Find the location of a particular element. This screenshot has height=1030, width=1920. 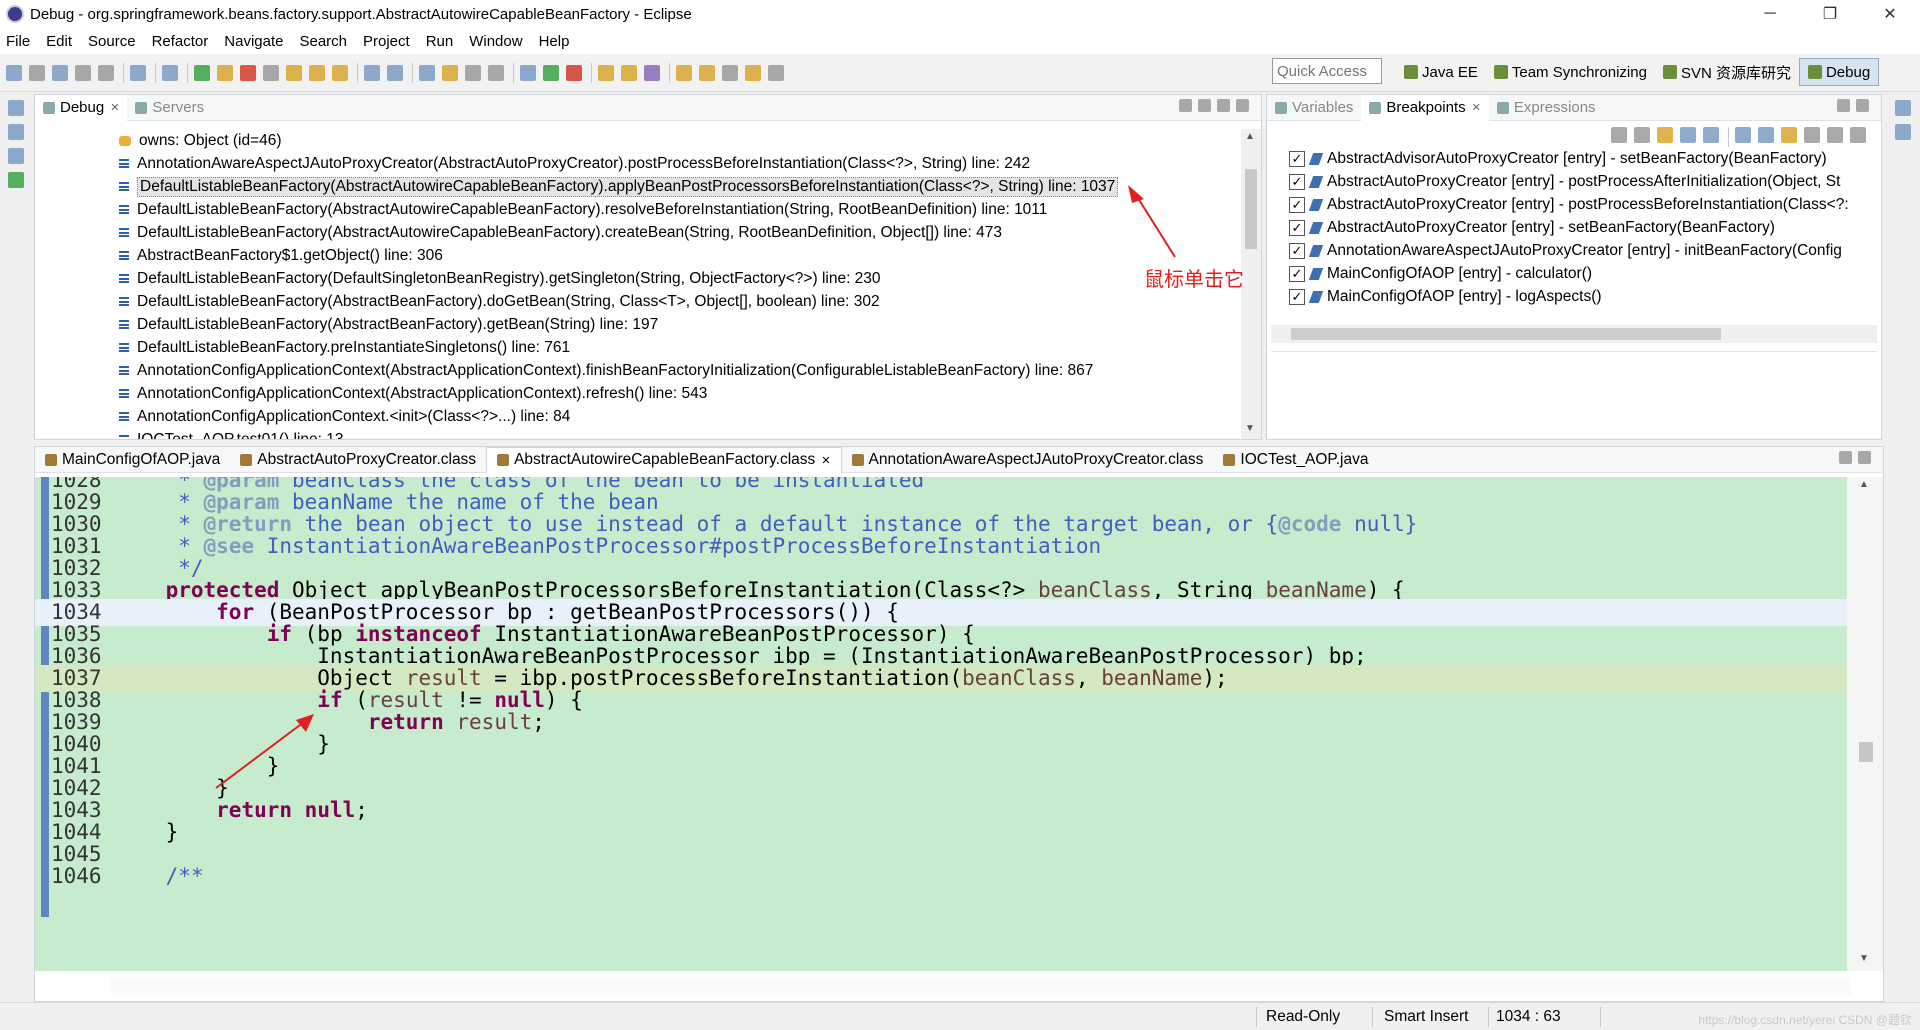

tab-breakpoints: Breakpoints ✕ is located at coordinates (1425, 107).